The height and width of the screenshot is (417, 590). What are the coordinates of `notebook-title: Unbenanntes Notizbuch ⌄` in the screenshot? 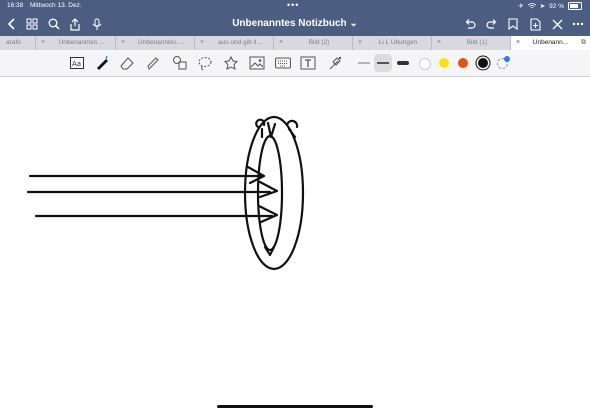 It's located at (295, 23).